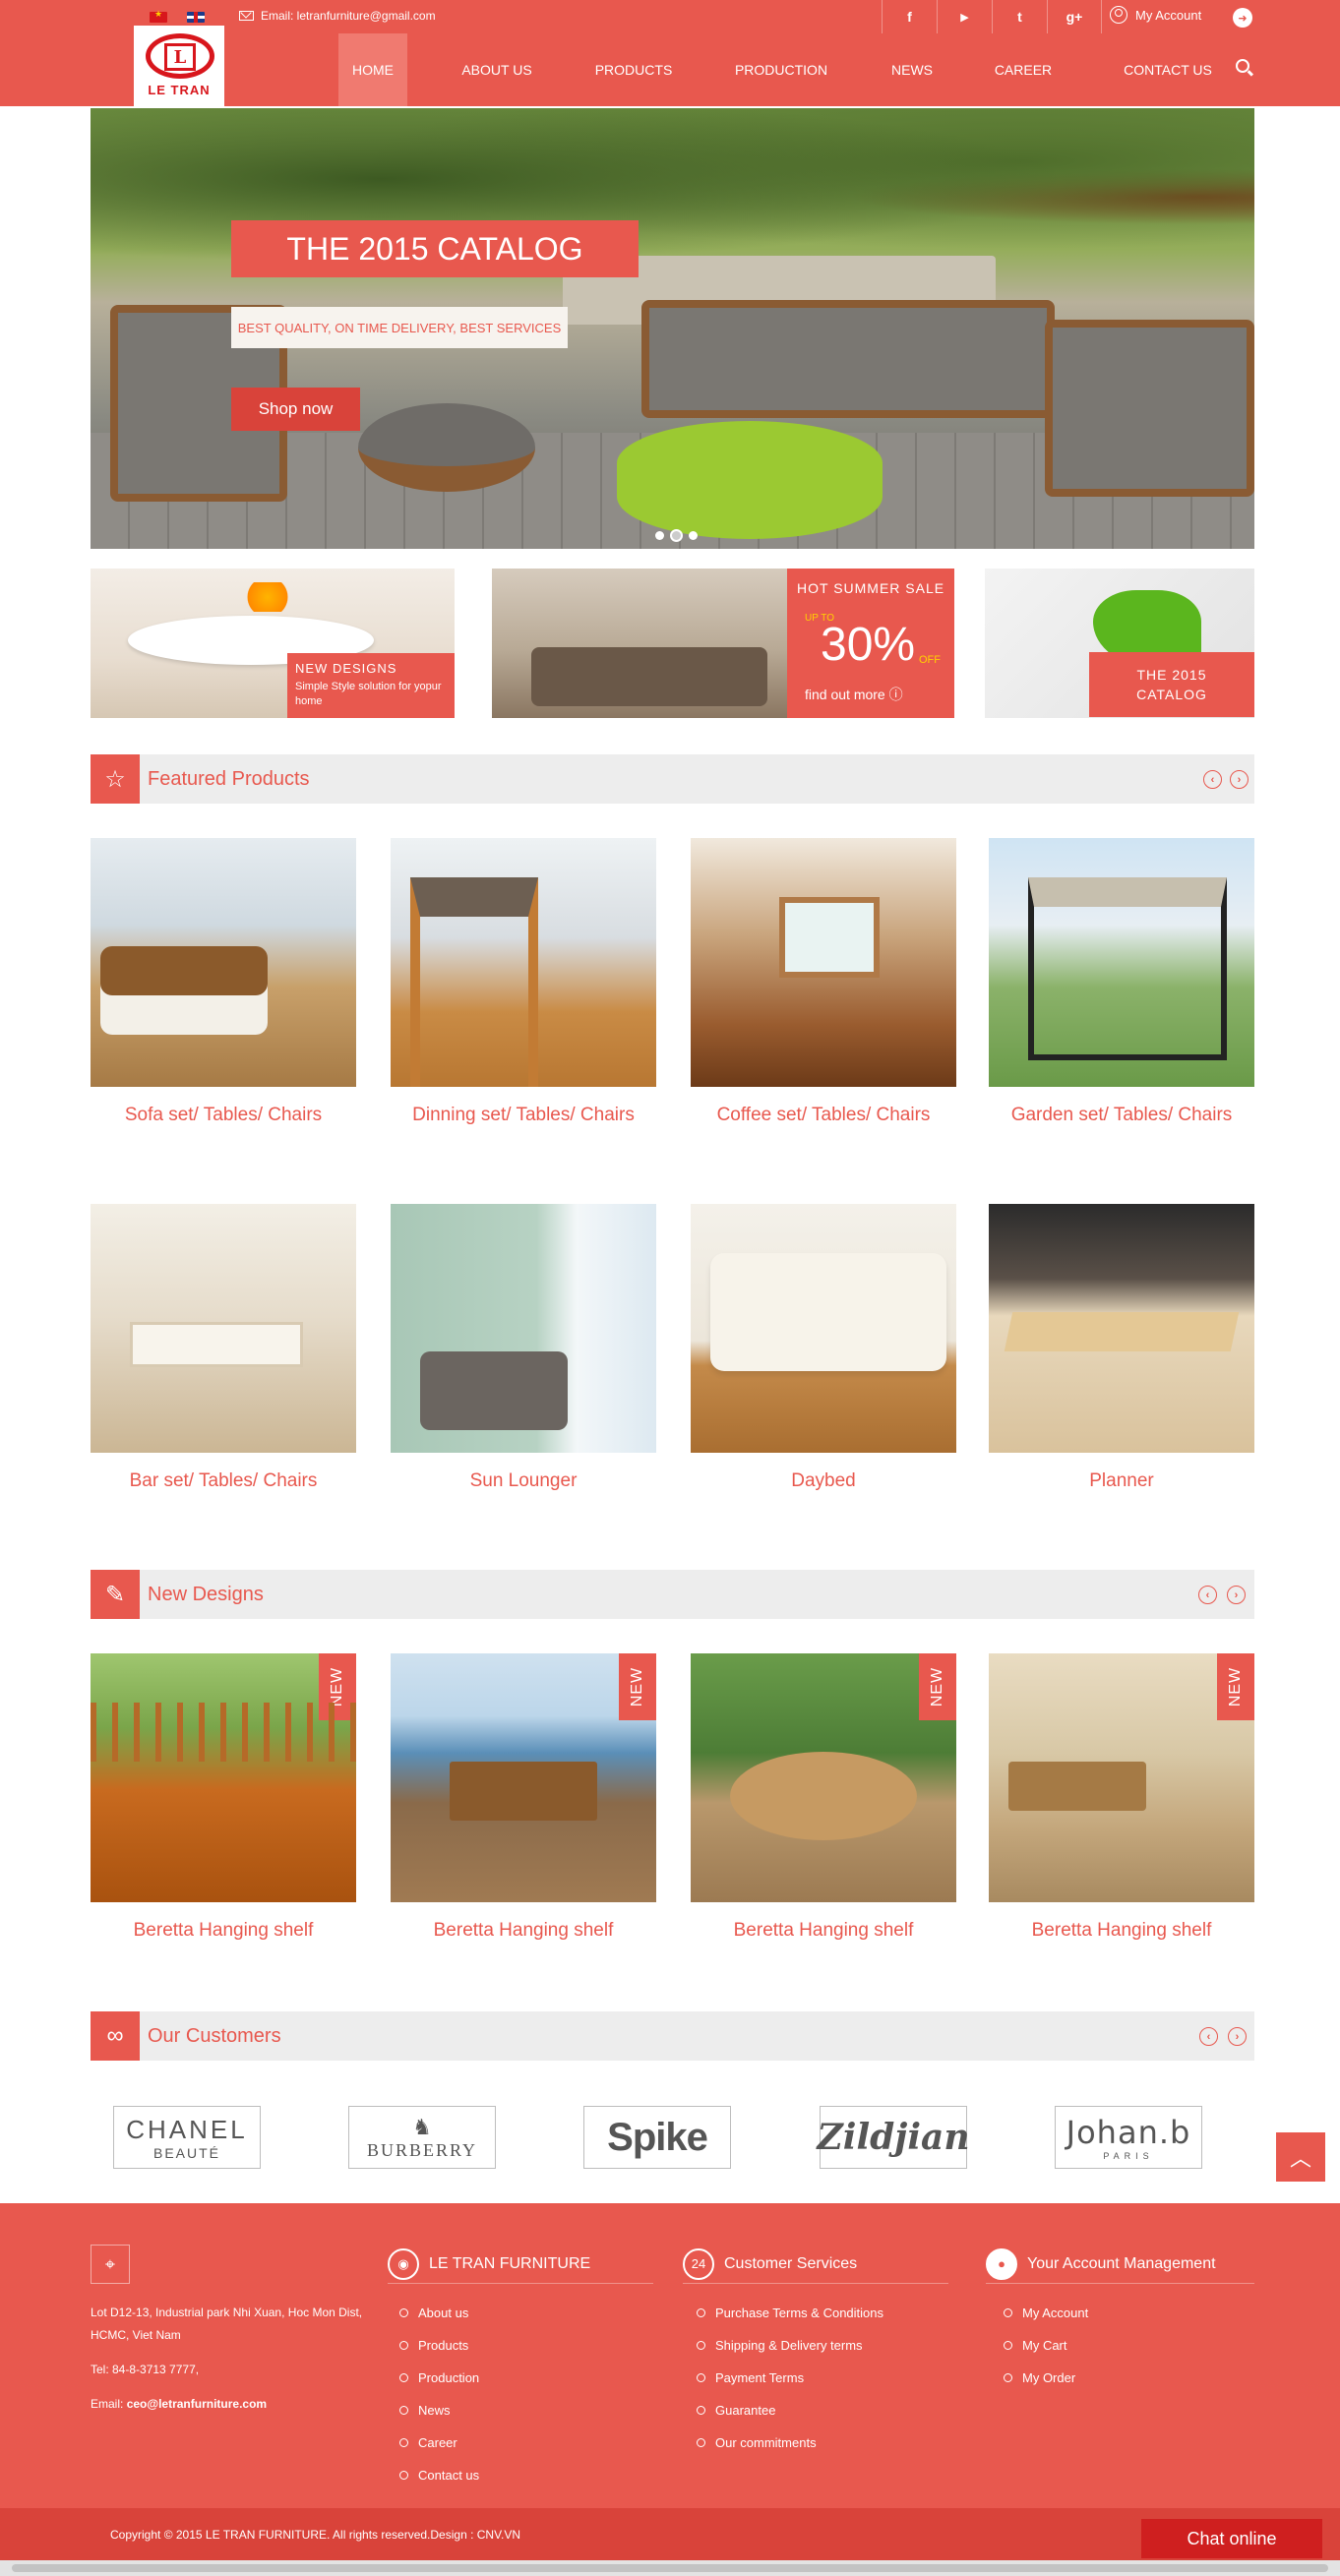 The height and width of the screenshot is (2576, 1340). Describe the element at coordinates (223, 1481) in the screenshot. I see `product-title: Bar set/ Tables/ Chairs` at that location.